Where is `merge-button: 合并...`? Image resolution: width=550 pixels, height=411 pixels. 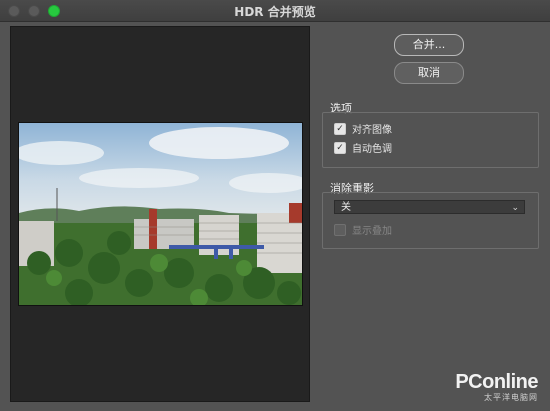 merge-button: 合并... is located at coordinates (429, 45).